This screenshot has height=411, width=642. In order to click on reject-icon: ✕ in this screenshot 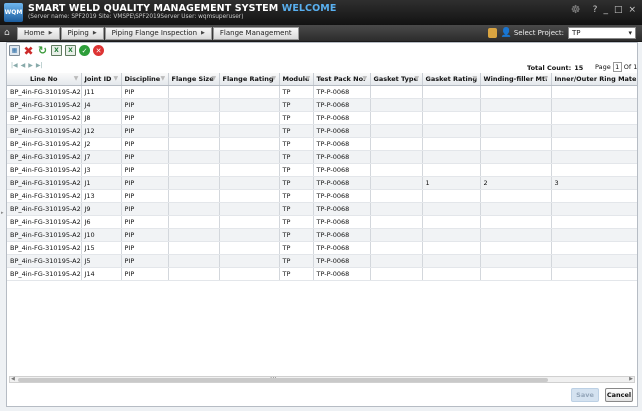, I will do `click(98, 50)`.